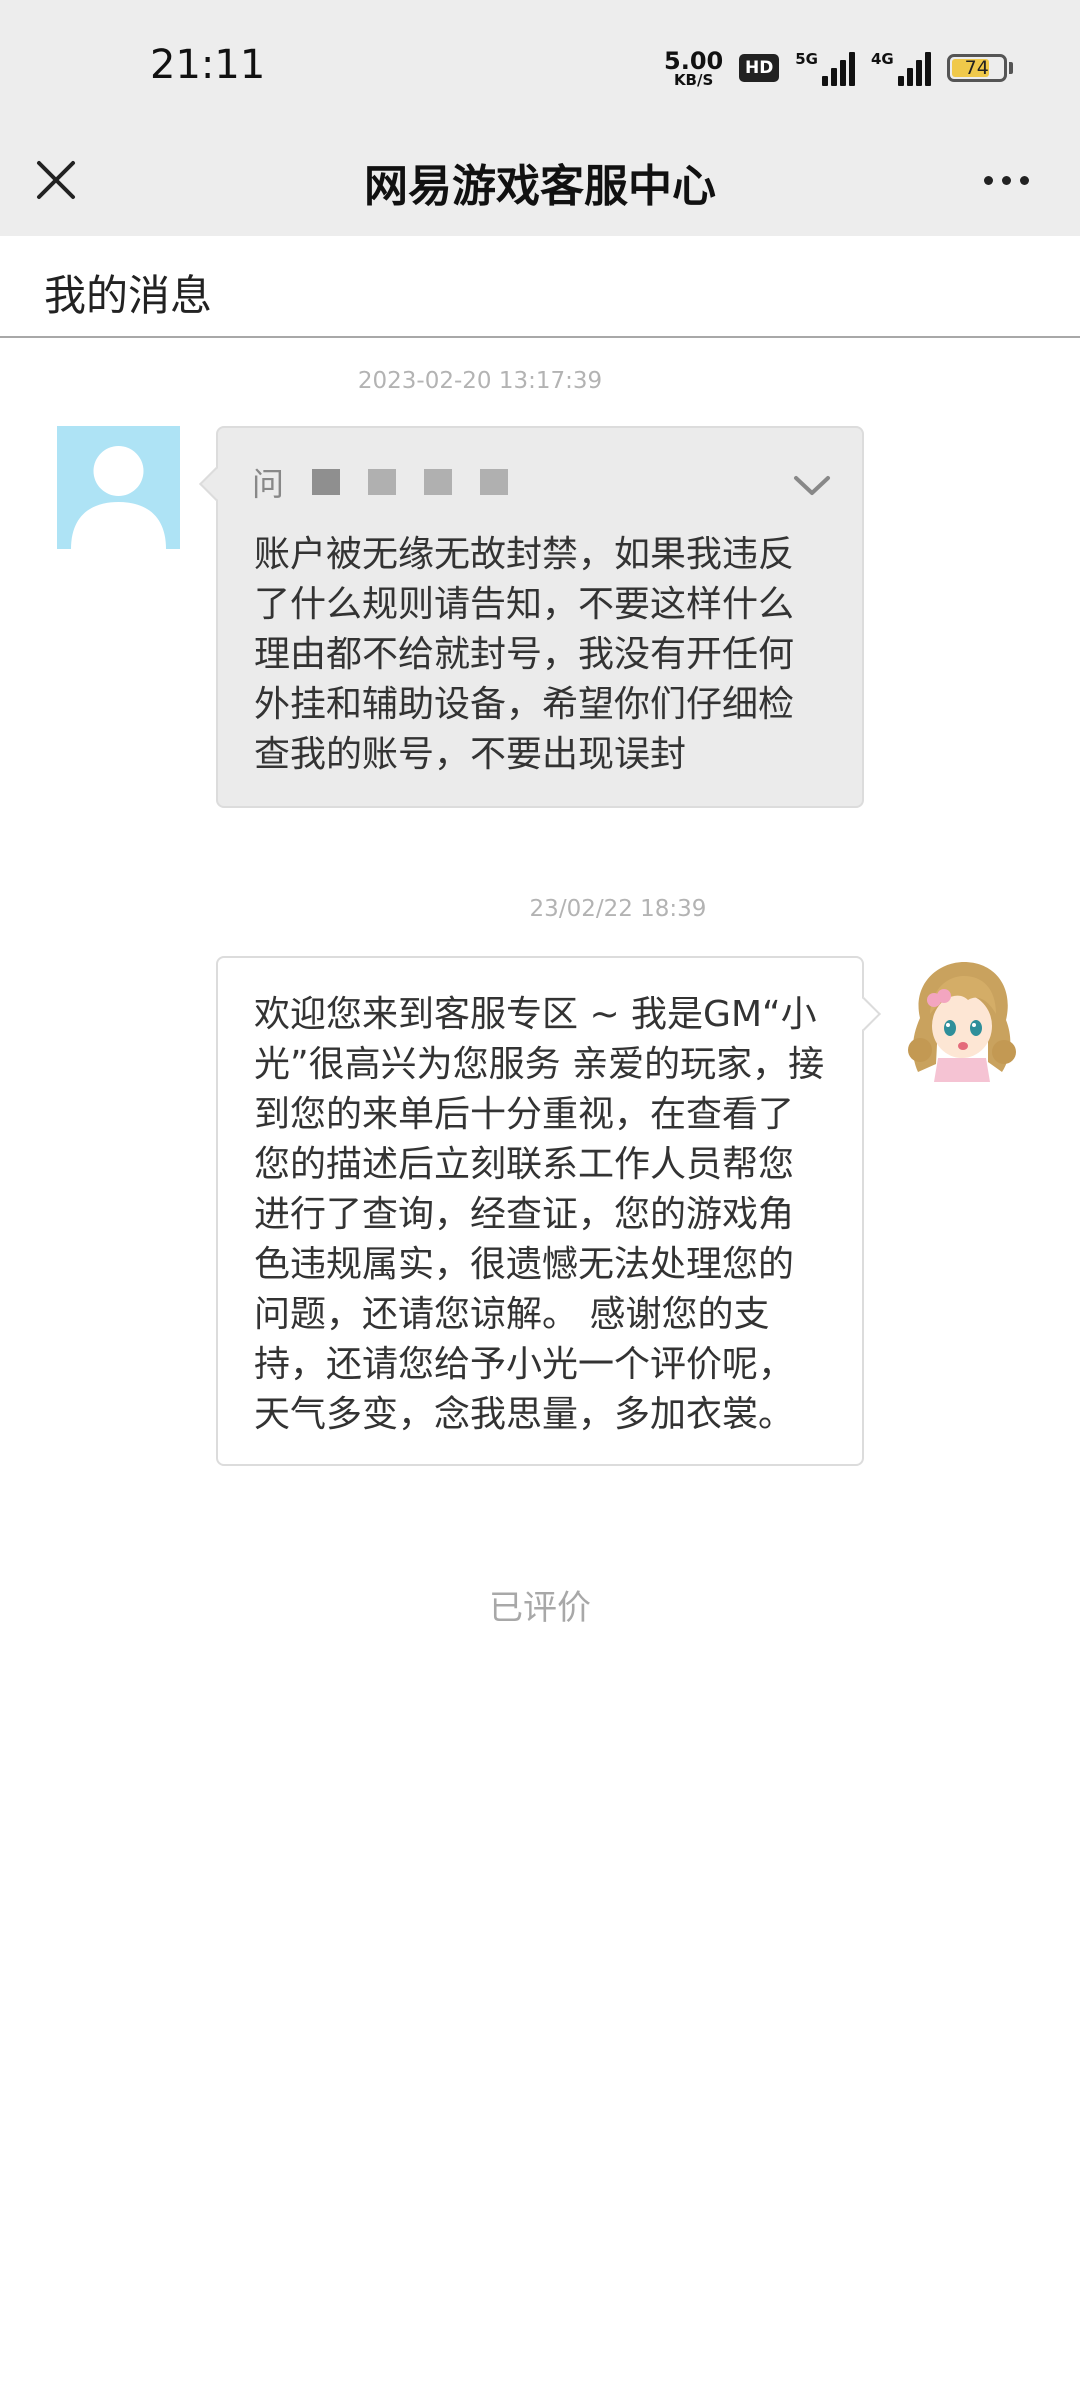  Describe the element at coordinates (759, 68) in the screenshot. I see `hd-voice-icon: HD` at that location.